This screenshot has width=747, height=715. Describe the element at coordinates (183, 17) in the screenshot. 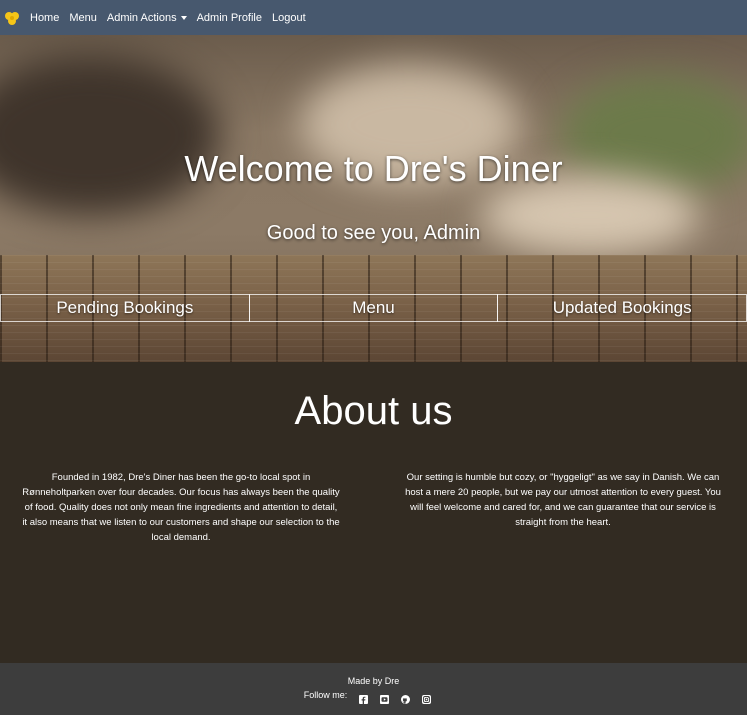

I see `caret-down-icon` at that location.